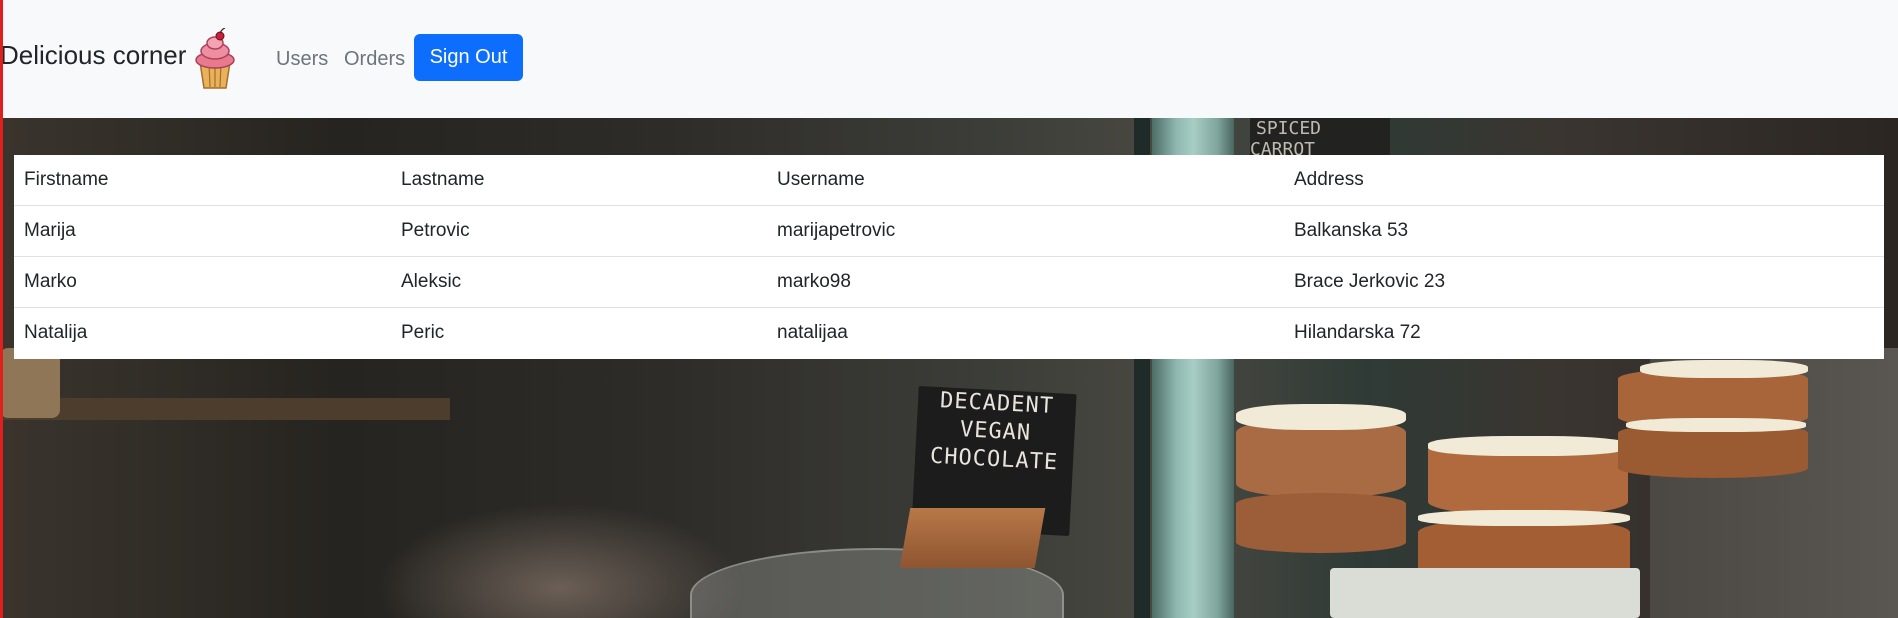  Describe the element at coordinates (202, 282) in the screenshot. I see `cell-firstname: Marko` at that location.